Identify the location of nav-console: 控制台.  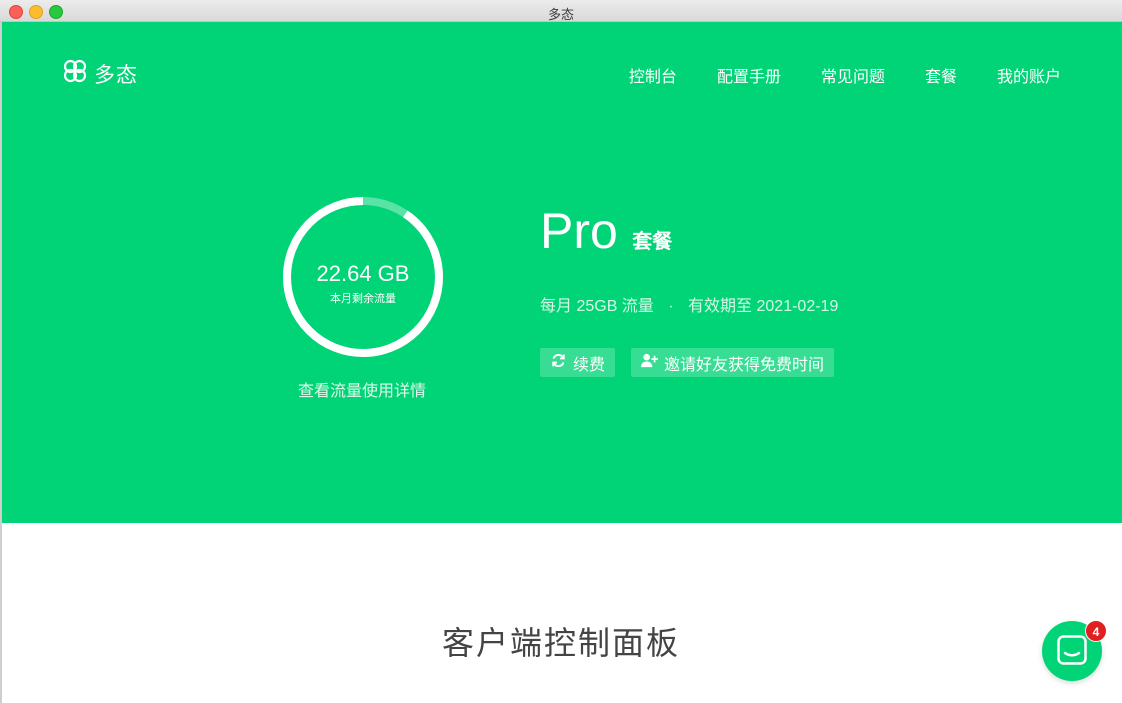
(653, 75).